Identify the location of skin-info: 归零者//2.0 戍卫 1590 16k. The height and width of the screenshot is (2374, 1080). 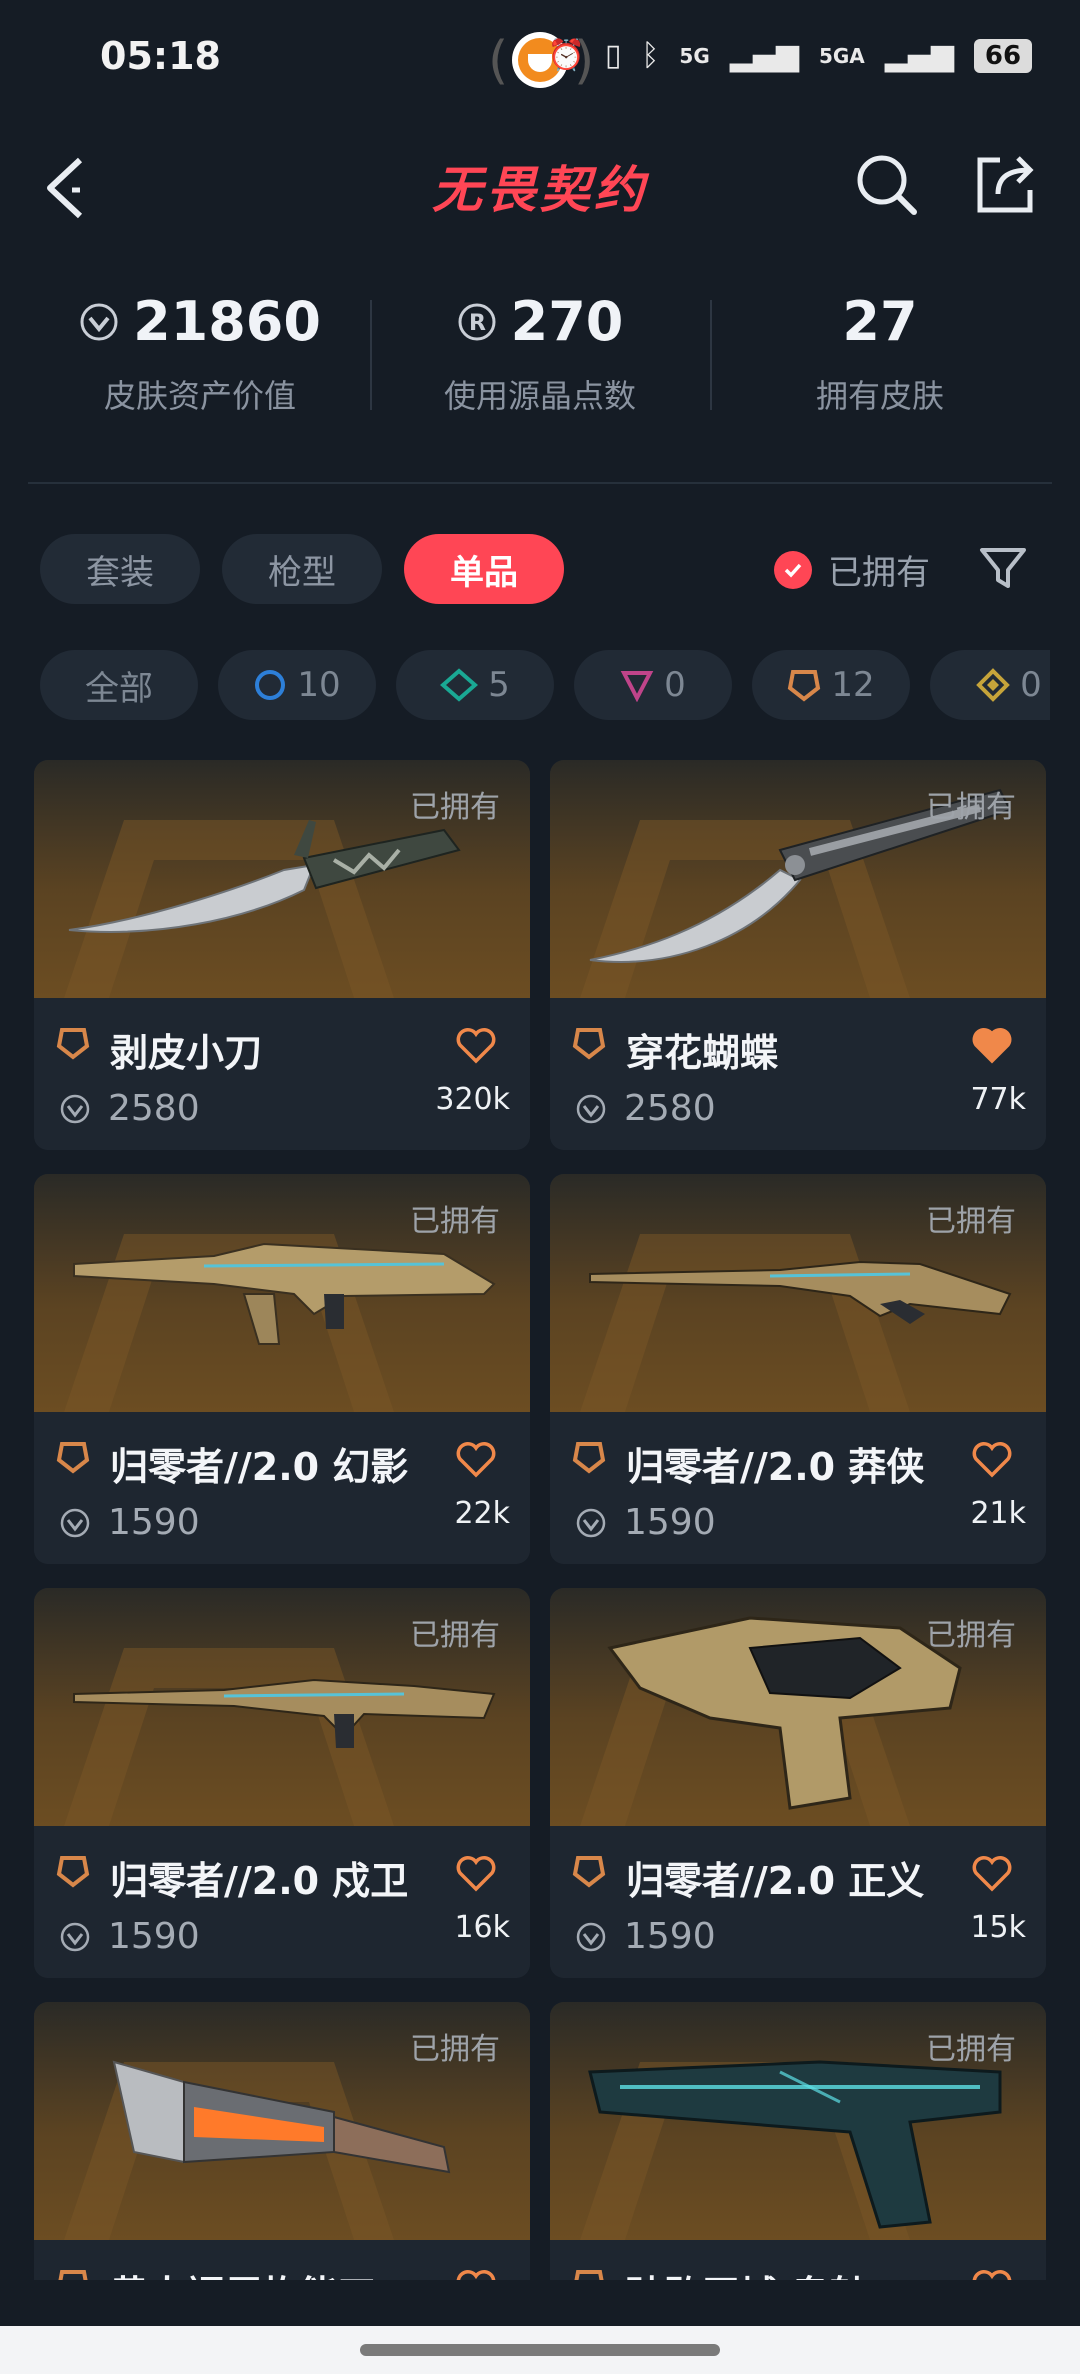
(282, 1902).